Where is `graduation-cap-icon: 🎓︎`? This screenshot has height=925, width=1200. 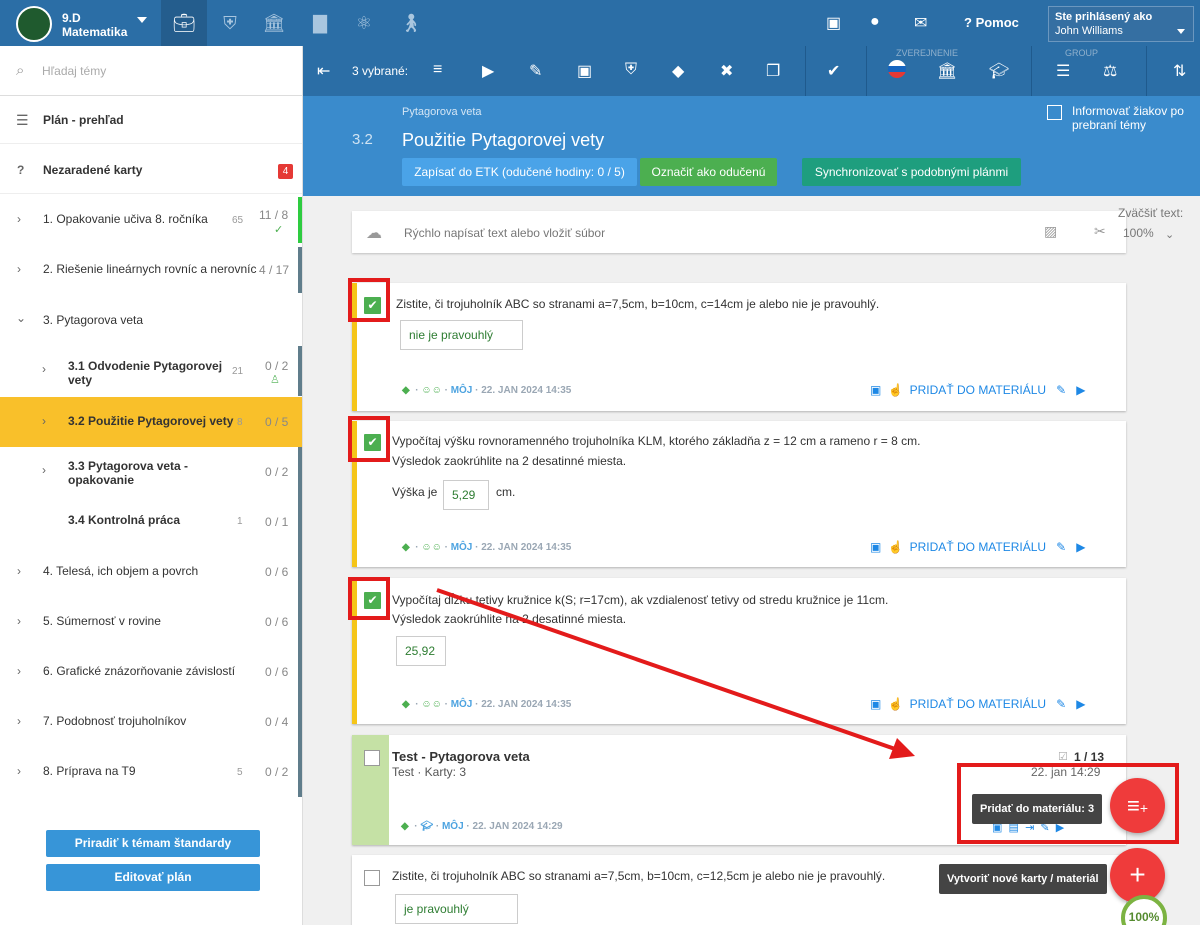
graduation-cap-icon: 🎓︎ is located at coordinates (999, 71).